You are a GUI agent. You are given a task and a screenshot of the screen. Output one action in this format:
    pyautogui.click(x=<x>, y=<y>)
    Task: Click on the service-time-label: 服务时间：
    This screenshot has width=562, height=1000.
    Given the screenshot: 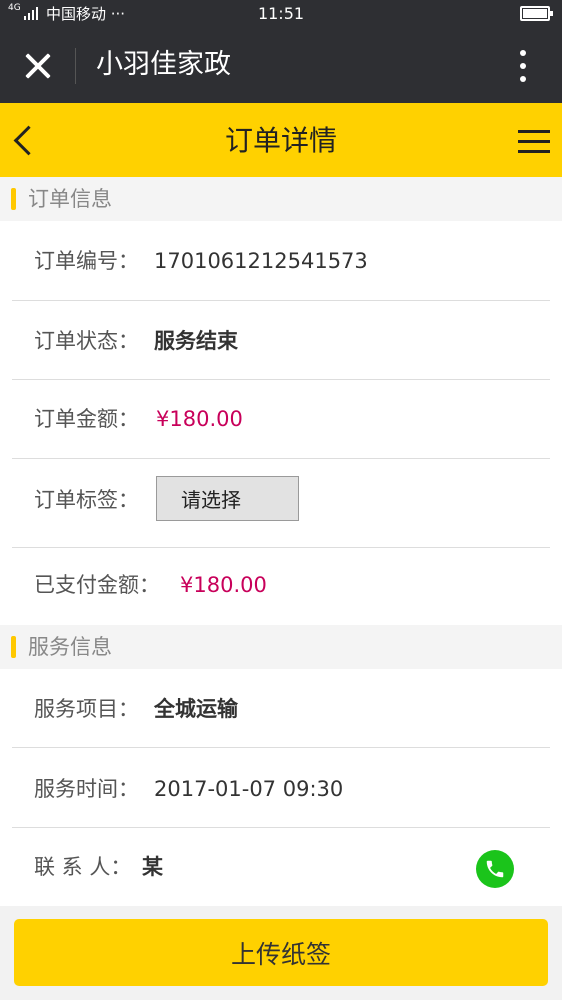 What is the action you would take?
    pyautogui.click(x=86, y=789)
    